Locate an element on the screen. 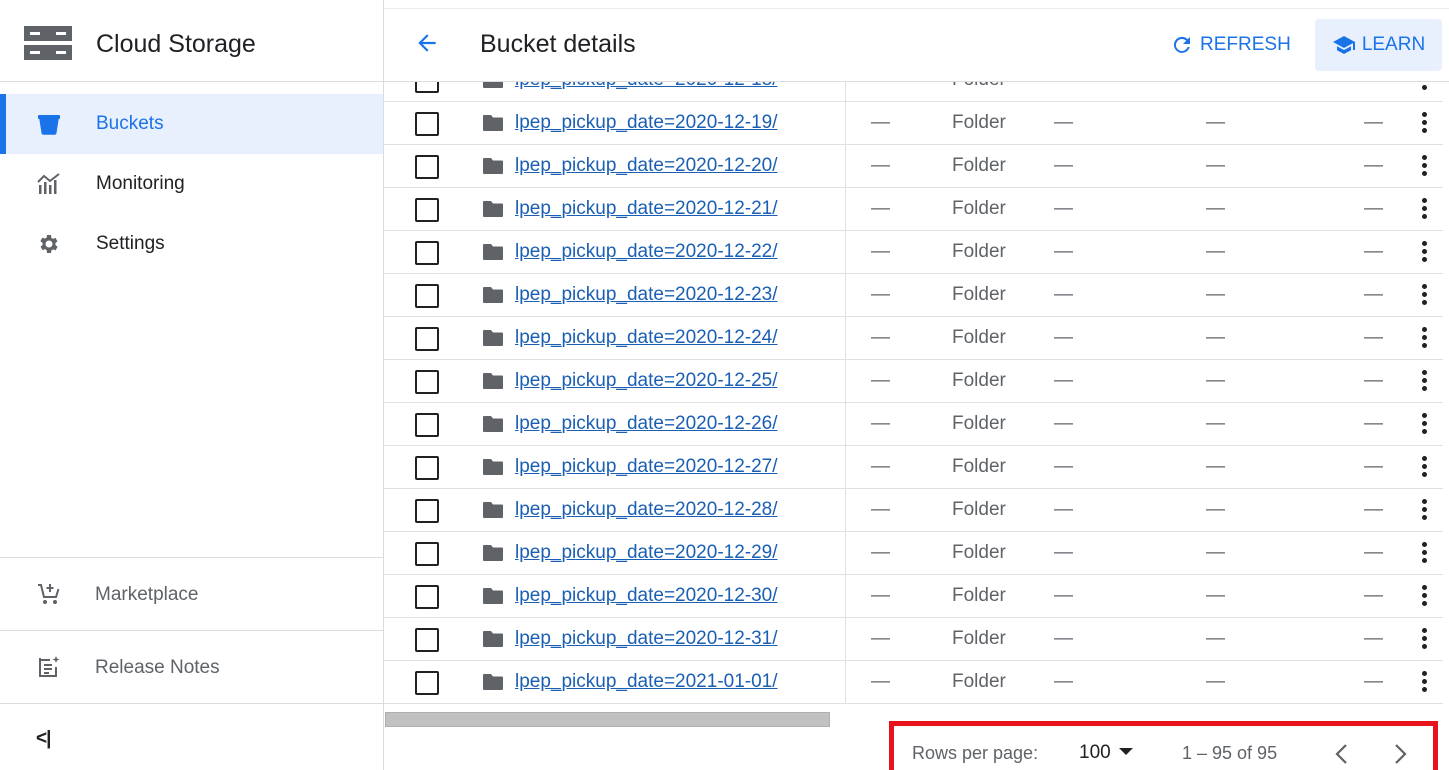  folder-link: lpep_pickup_date=2020-12-30/ is located at coordinates (646, 596).